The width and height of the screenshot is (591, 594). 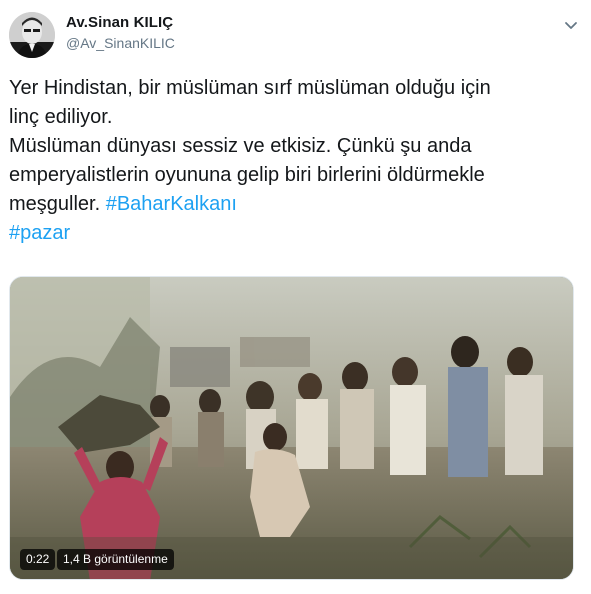 What do you see at coordinates (55, 204) in the screenshot?
I see `tweet-text-fragment: meşguller.` at bounding box center [55, 204].